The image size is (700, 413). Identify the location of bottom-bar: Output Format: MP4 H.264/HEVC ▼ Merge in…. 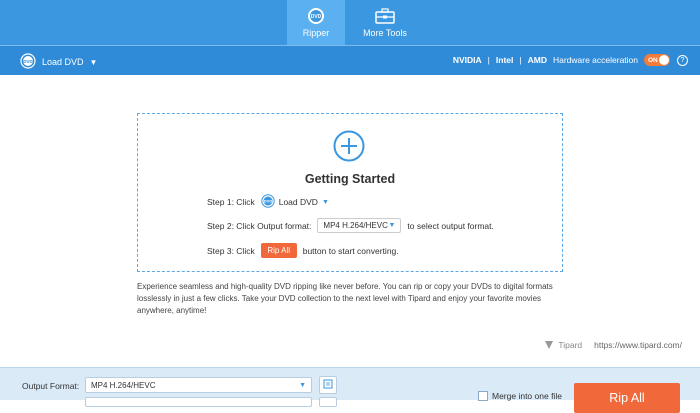
(350, 390).